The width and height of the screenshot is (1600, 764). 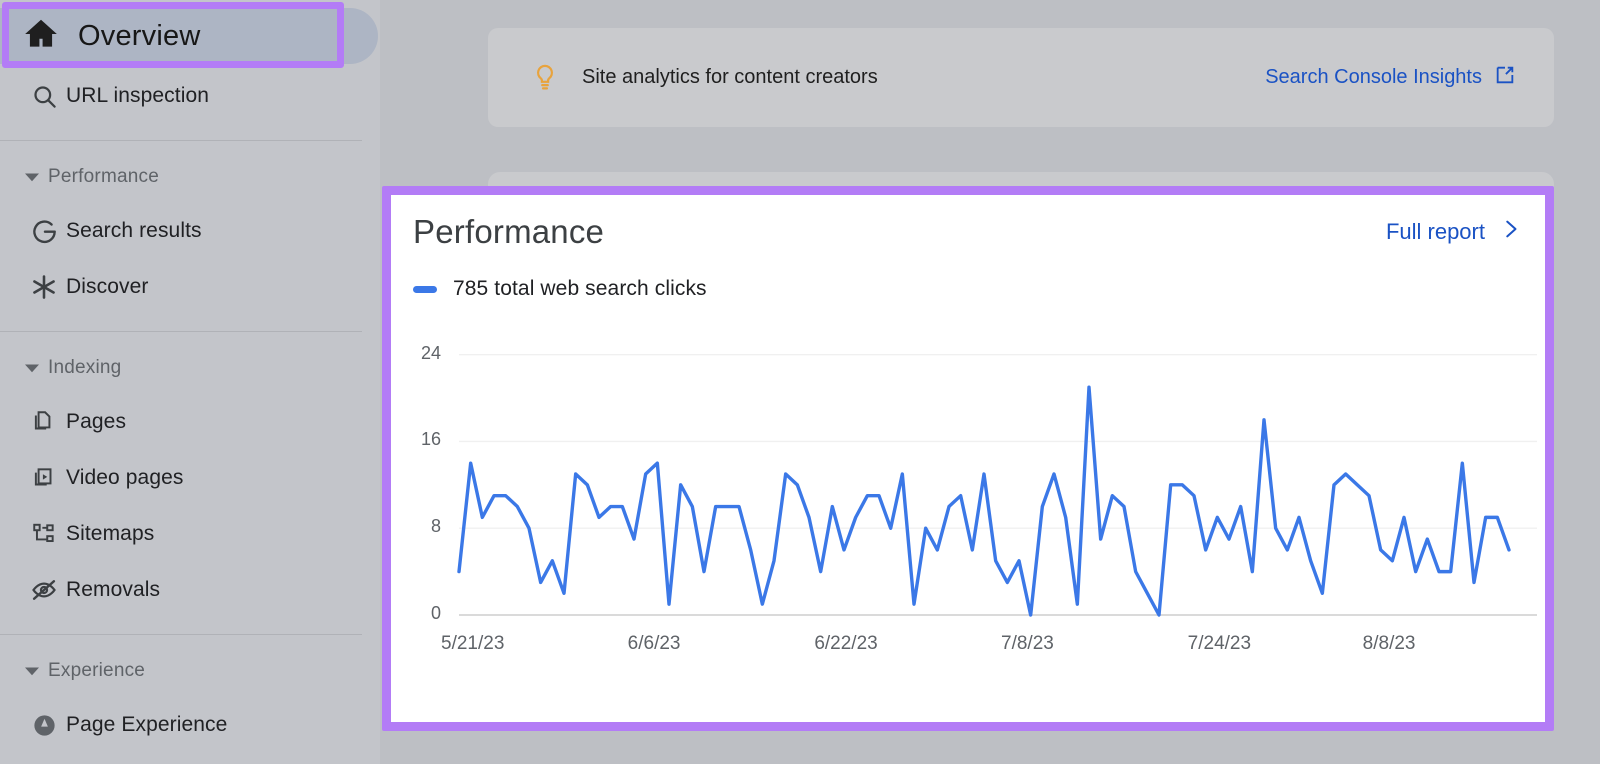 What do you see at coordinates (96, 421) in the screenshot?
I see `sidebar-item-pages-label: Pages` at bounding box center [96, 421].